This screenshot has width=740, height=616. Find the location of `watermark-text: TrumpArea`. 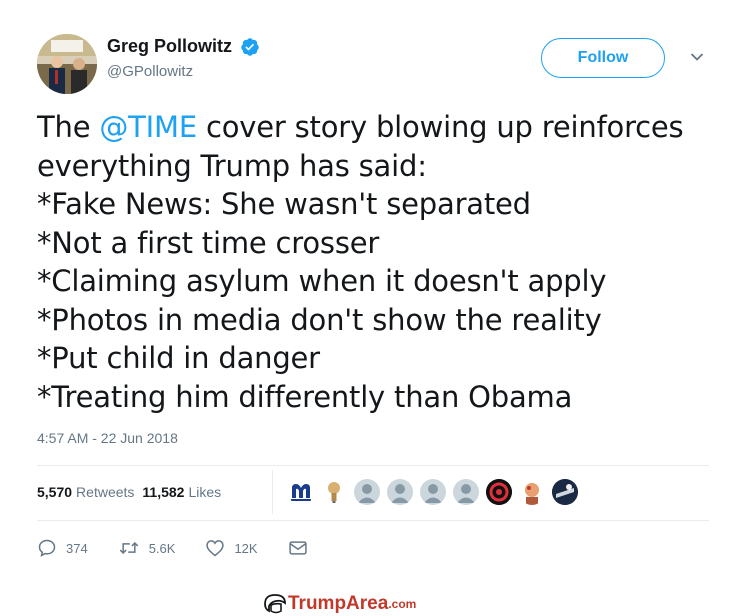

watermark-text: TrumpArea is located at coordinates (338, 603).